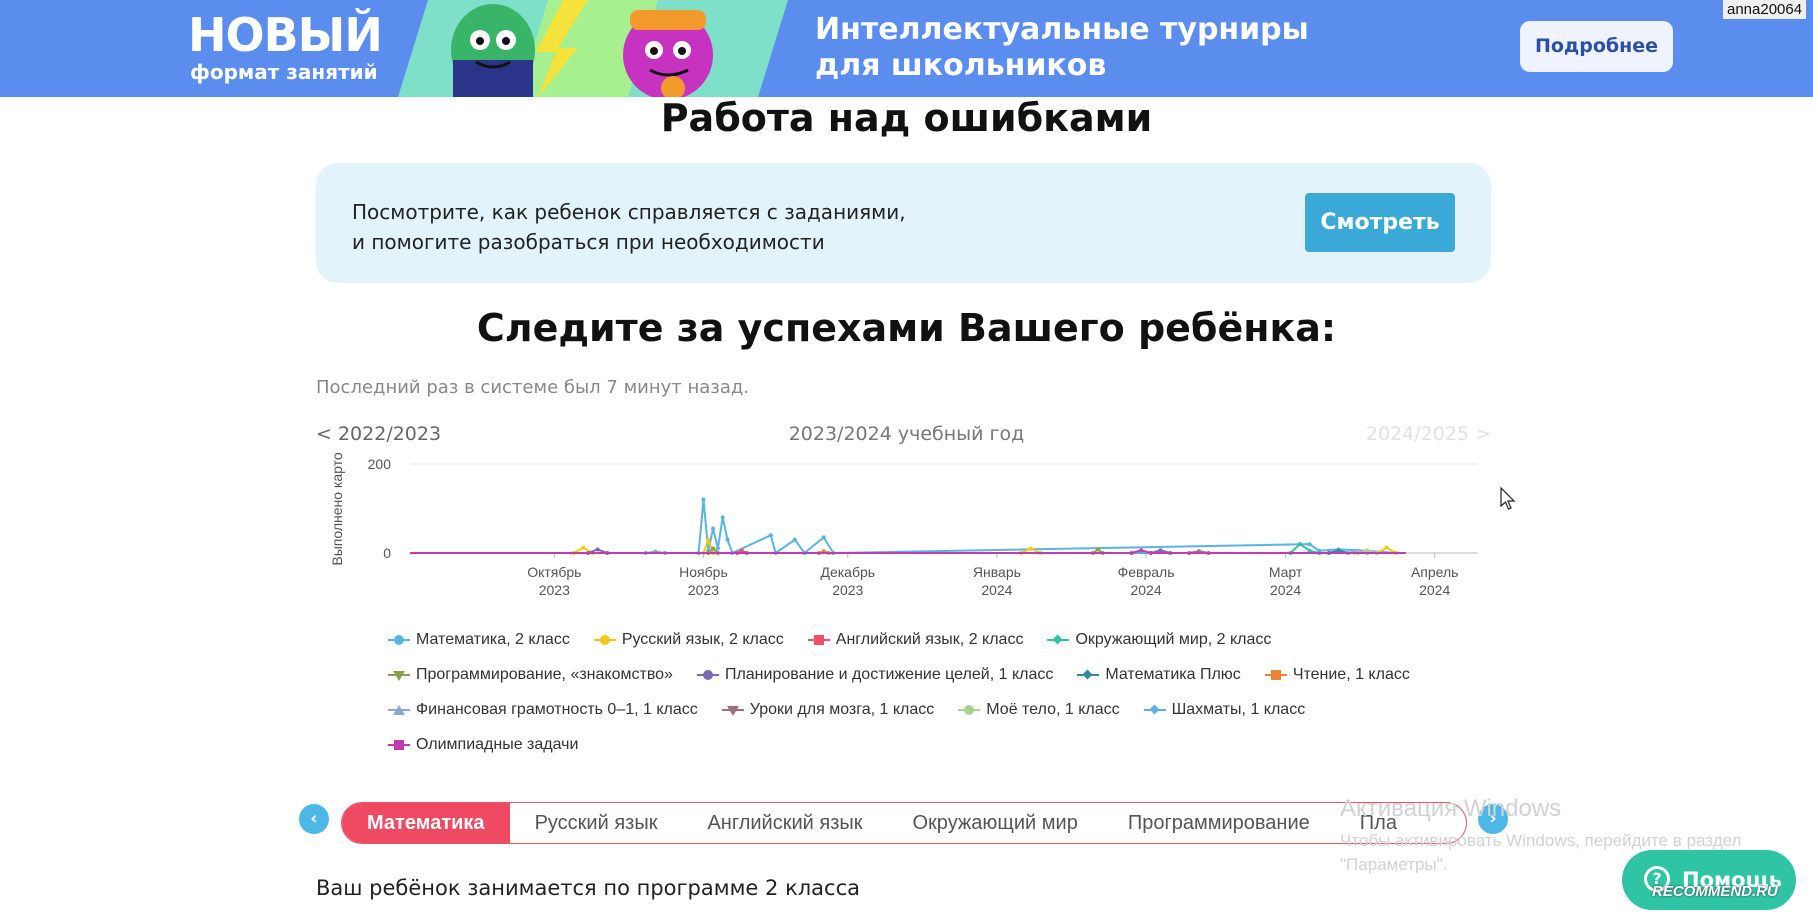  I want to click on next-year-link: 2024/2025 >, so click(1428, 434).